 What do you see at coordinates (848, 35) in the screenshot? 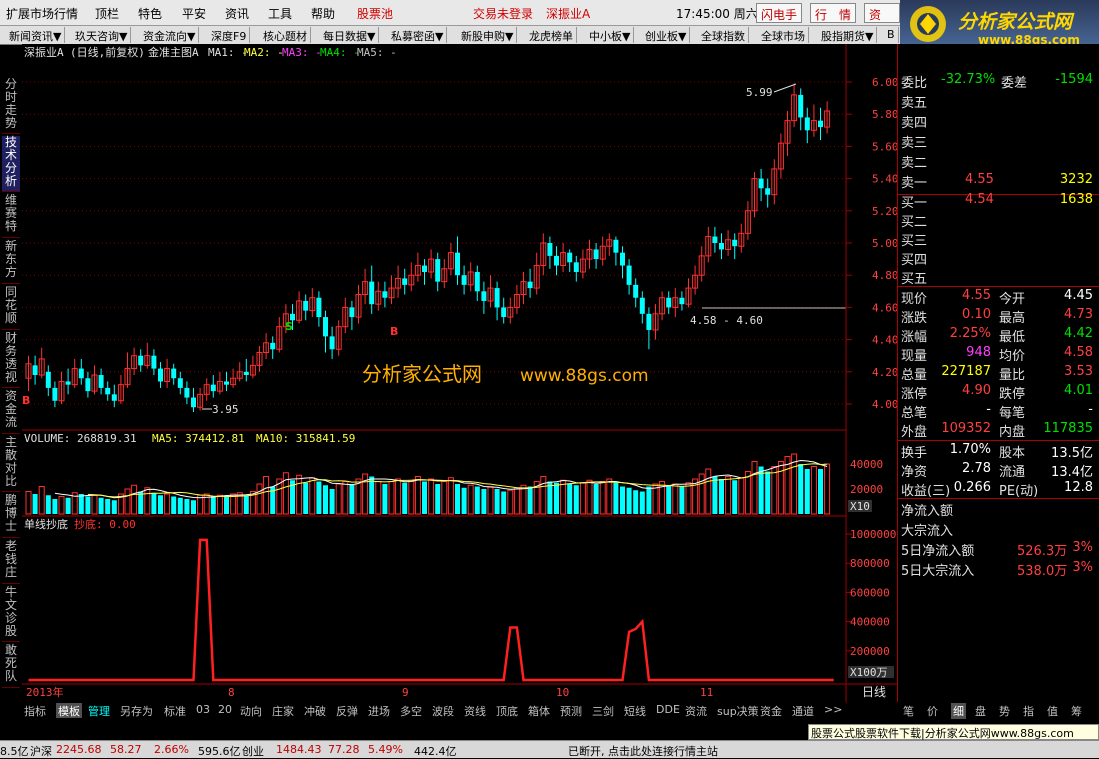
I see `tb-futures: 股指期货▼` at bounding box center [848, 35].